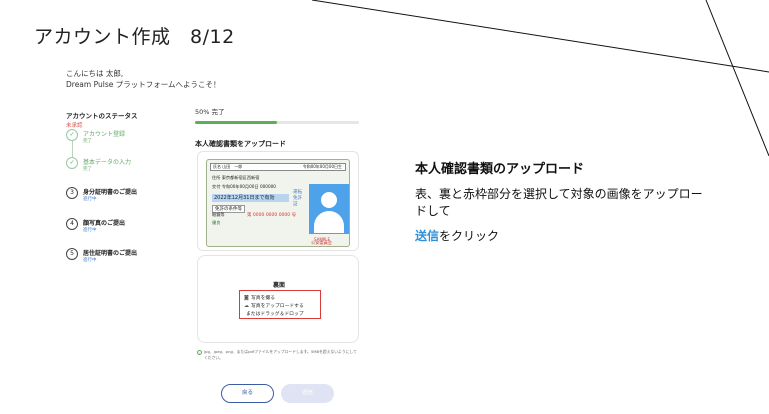 This screenshot has height=414, width=769. I want to click on step-label: 顔写真のご提出, so click(104, 223).